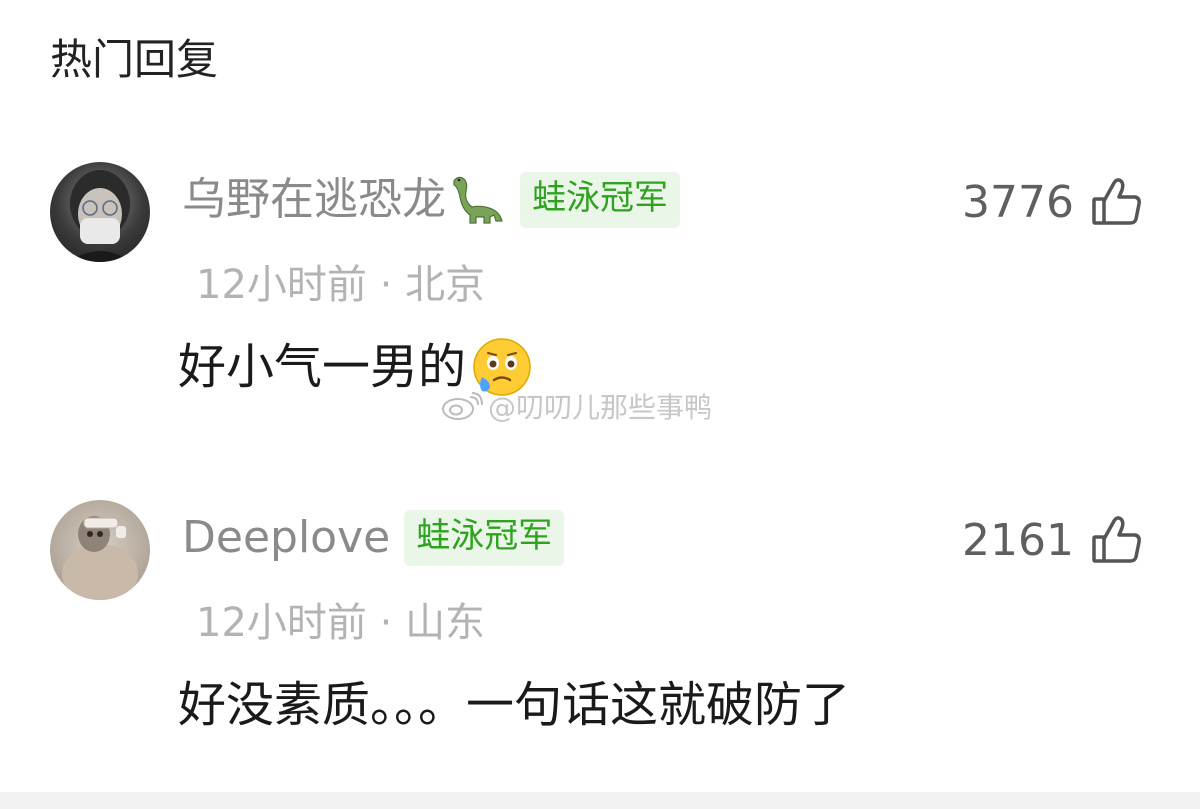 The height and width of the screenshot is (809, 1200). What do you see at coordinates (477, 200) in the screenshot?
I see `sauropod-emoji` at bounding box center [477, 200].